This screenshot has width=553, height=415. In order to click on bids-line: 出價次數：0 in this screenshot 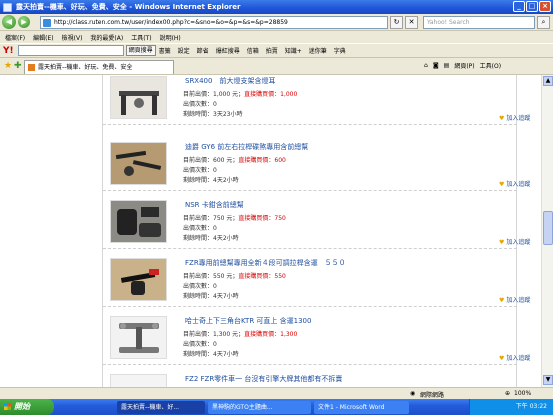, I will do `click(200, 285)`.